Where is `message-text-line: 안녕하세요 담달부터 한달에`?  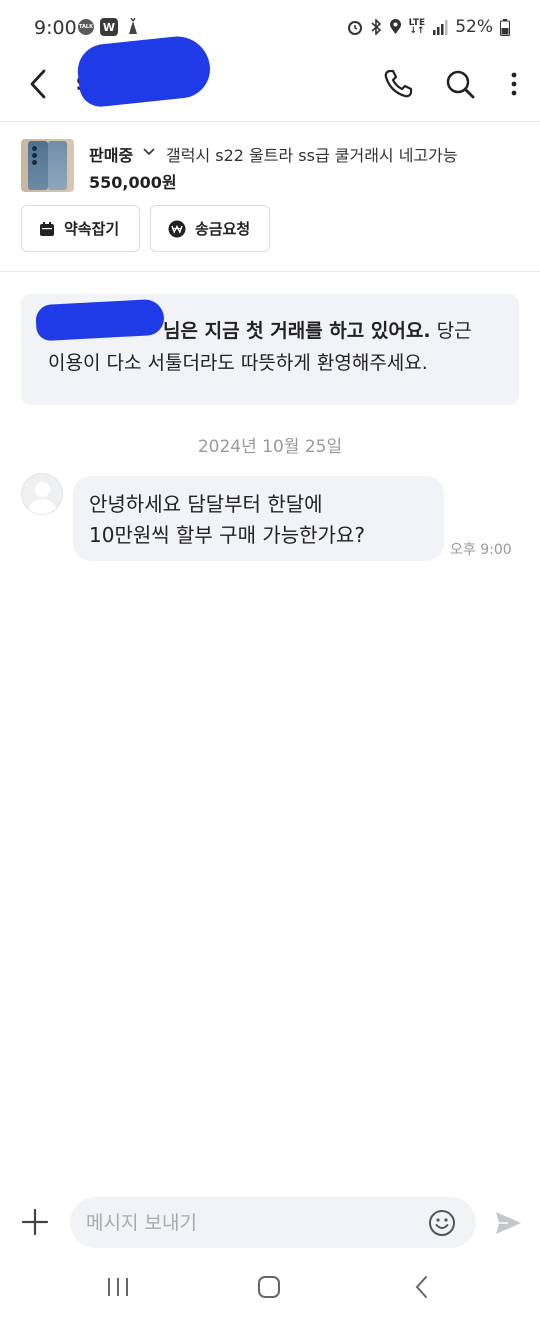
message-text-line: 안녕하세요 담달부터 한달에 is located at coordinates (206, 504).